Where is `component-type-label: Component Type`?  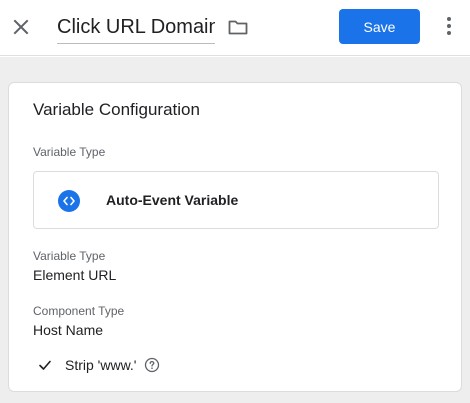 component-type-label: Component Type is located at coordinates (79, 311).